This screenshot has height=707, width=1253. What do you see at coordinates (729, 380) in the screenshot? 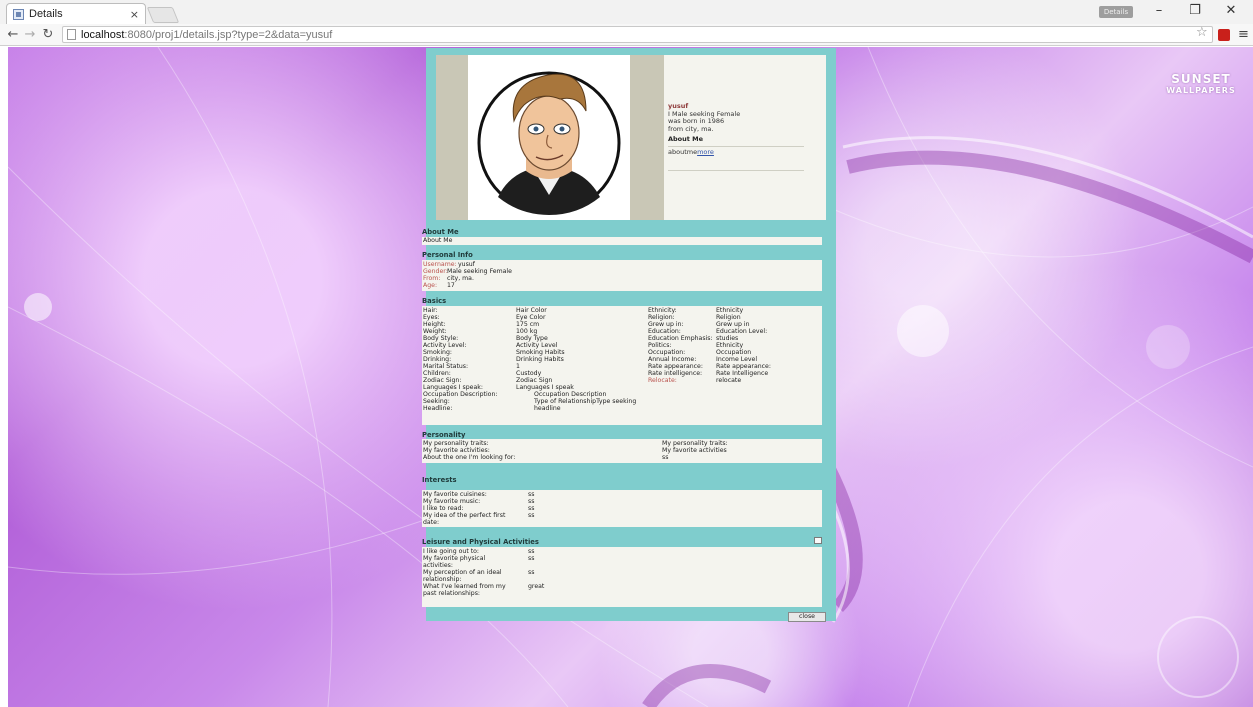
I see `basics-value: relocate` at bounding box center [729, 380].